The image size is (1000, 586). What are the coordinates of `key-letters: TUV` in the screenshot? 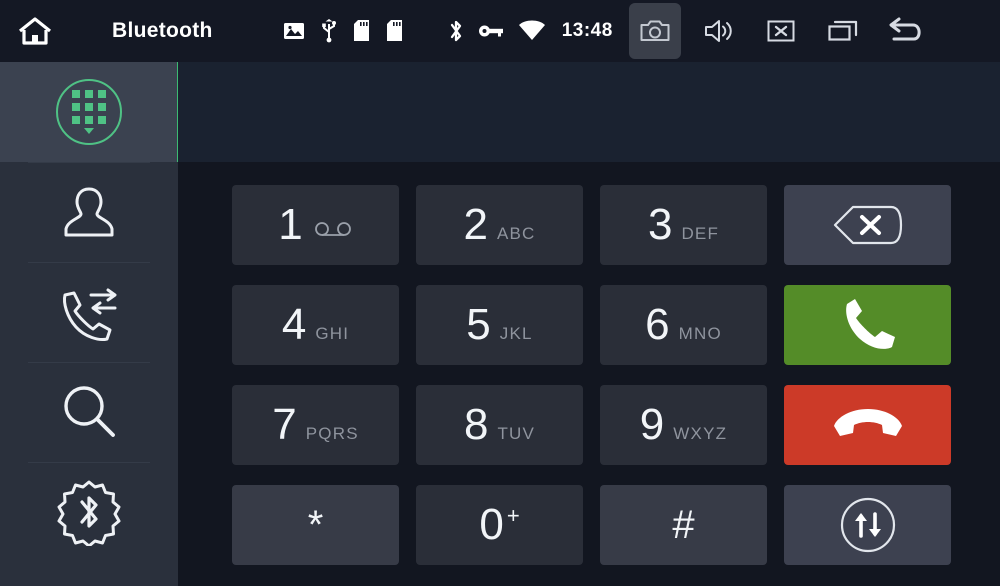 It's located at (516, 433).